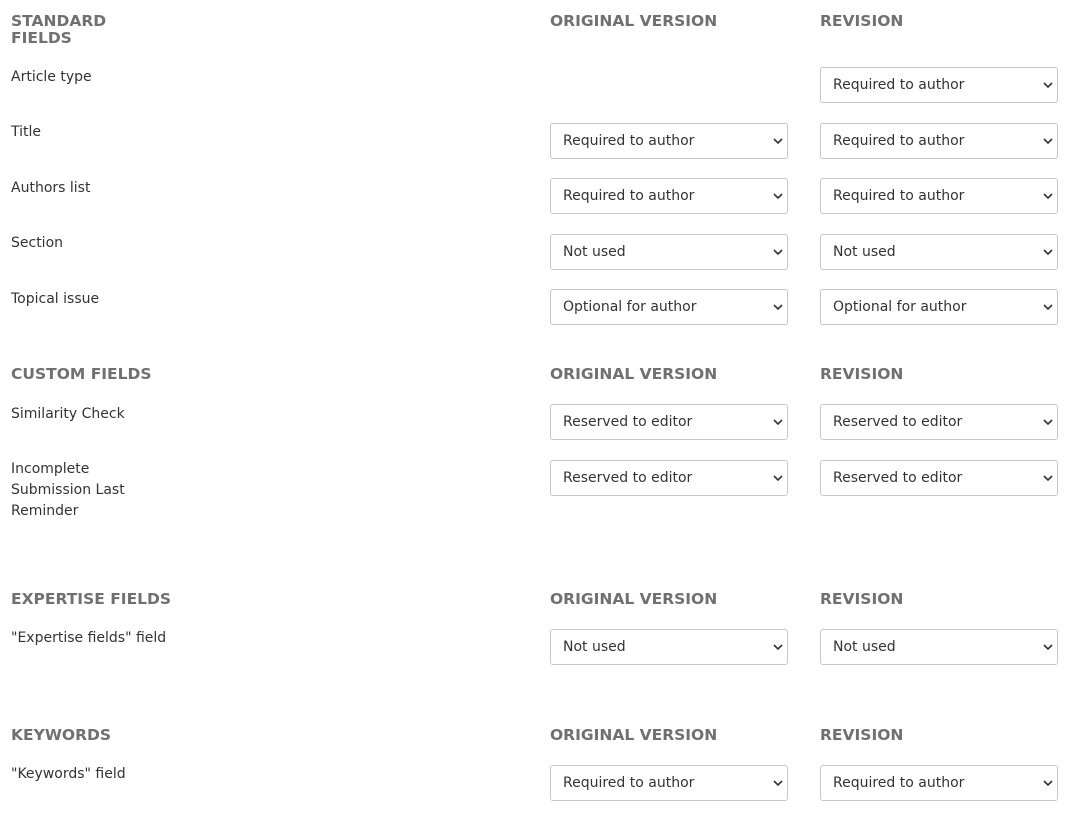 The image size is (1073, 816). I want to click on title-original-select: Required to author, so click(669, 141).